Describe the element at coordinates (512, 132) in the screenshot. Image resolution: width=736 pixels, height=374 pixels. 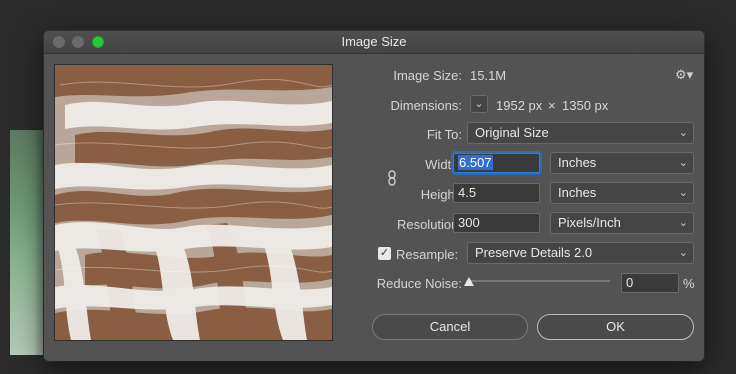
I see `fit-to-value: Original Size` at that location.